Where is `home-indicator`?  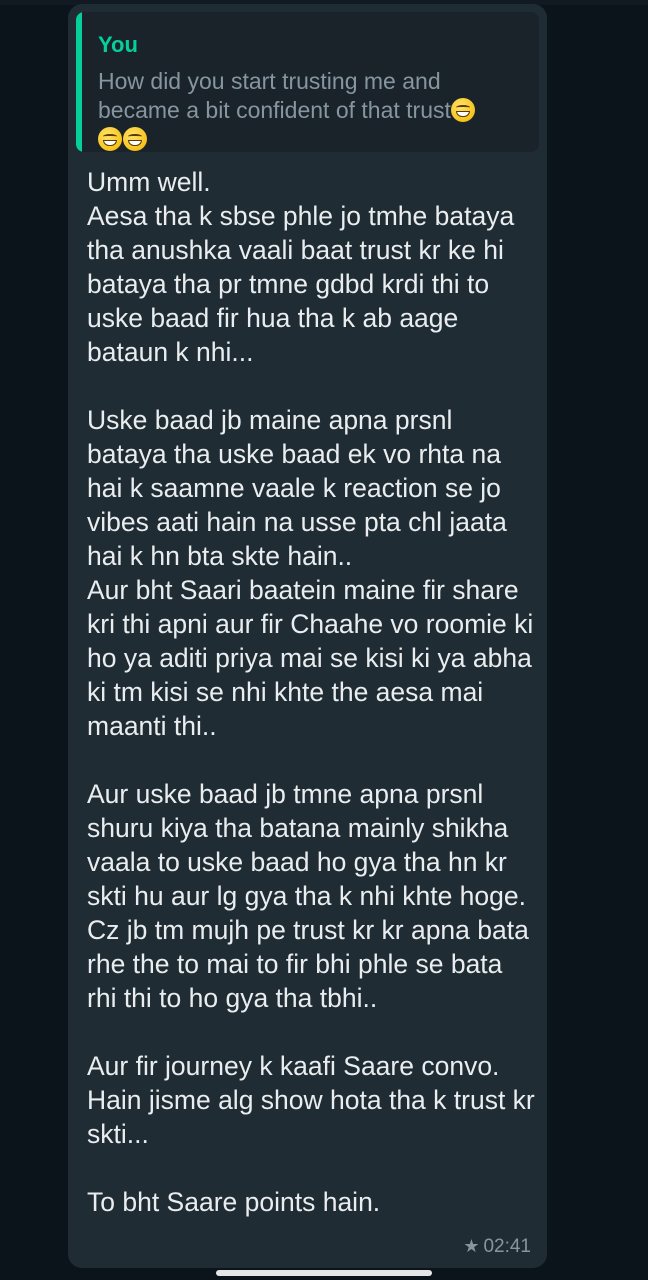 home-indicator is located at coordinates (324, 1273).